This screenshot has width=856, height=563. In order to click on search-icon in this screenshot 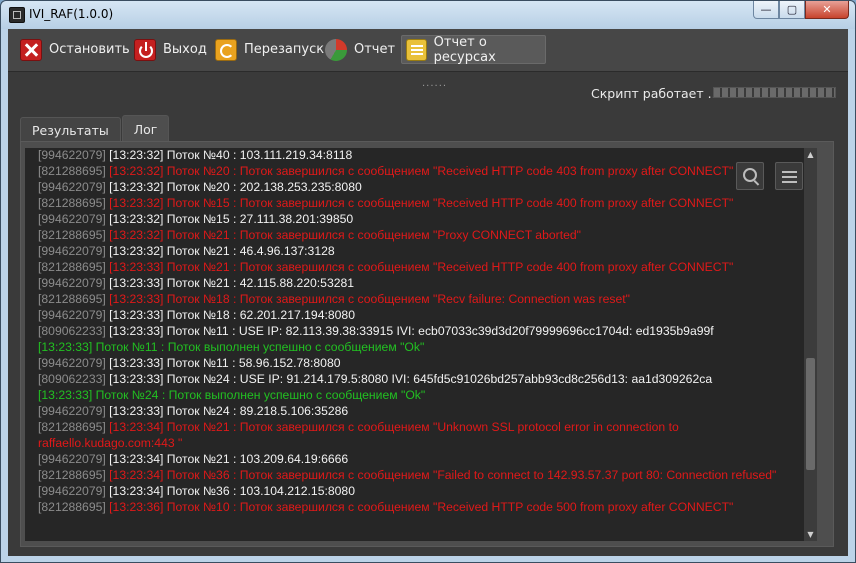, I will do `click(750, 175)`.